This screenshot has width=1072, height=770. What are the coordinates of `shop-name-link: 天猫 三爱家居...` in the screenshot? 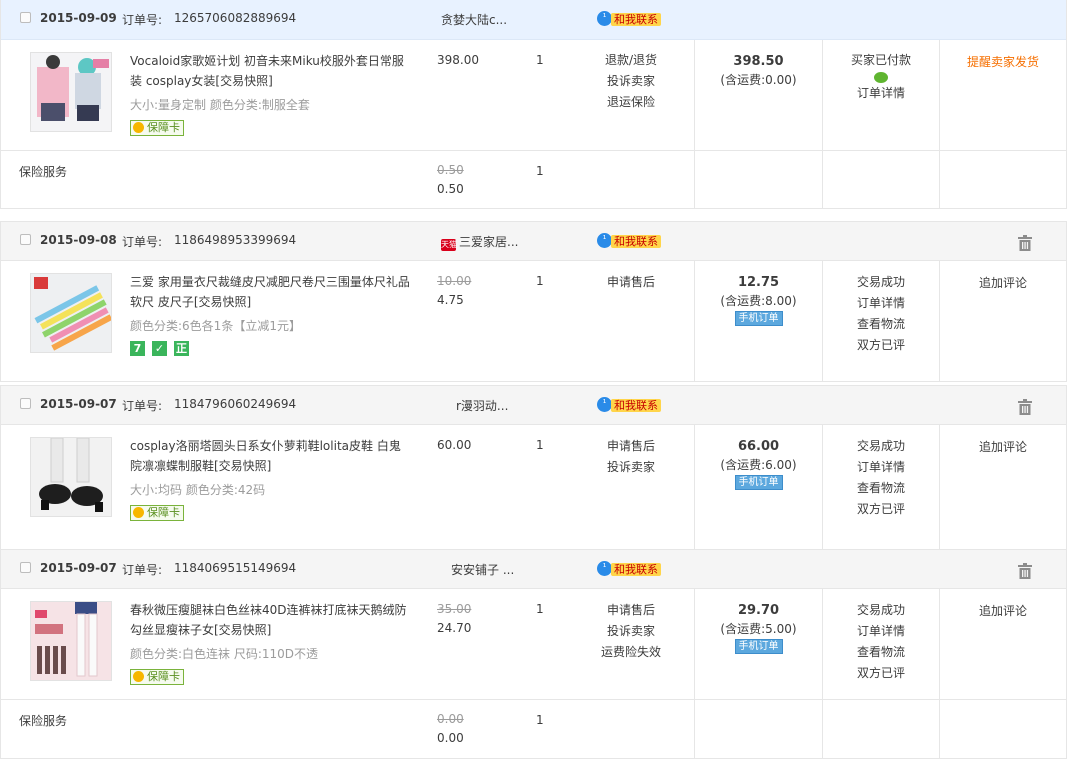 It's located at (479, 242).